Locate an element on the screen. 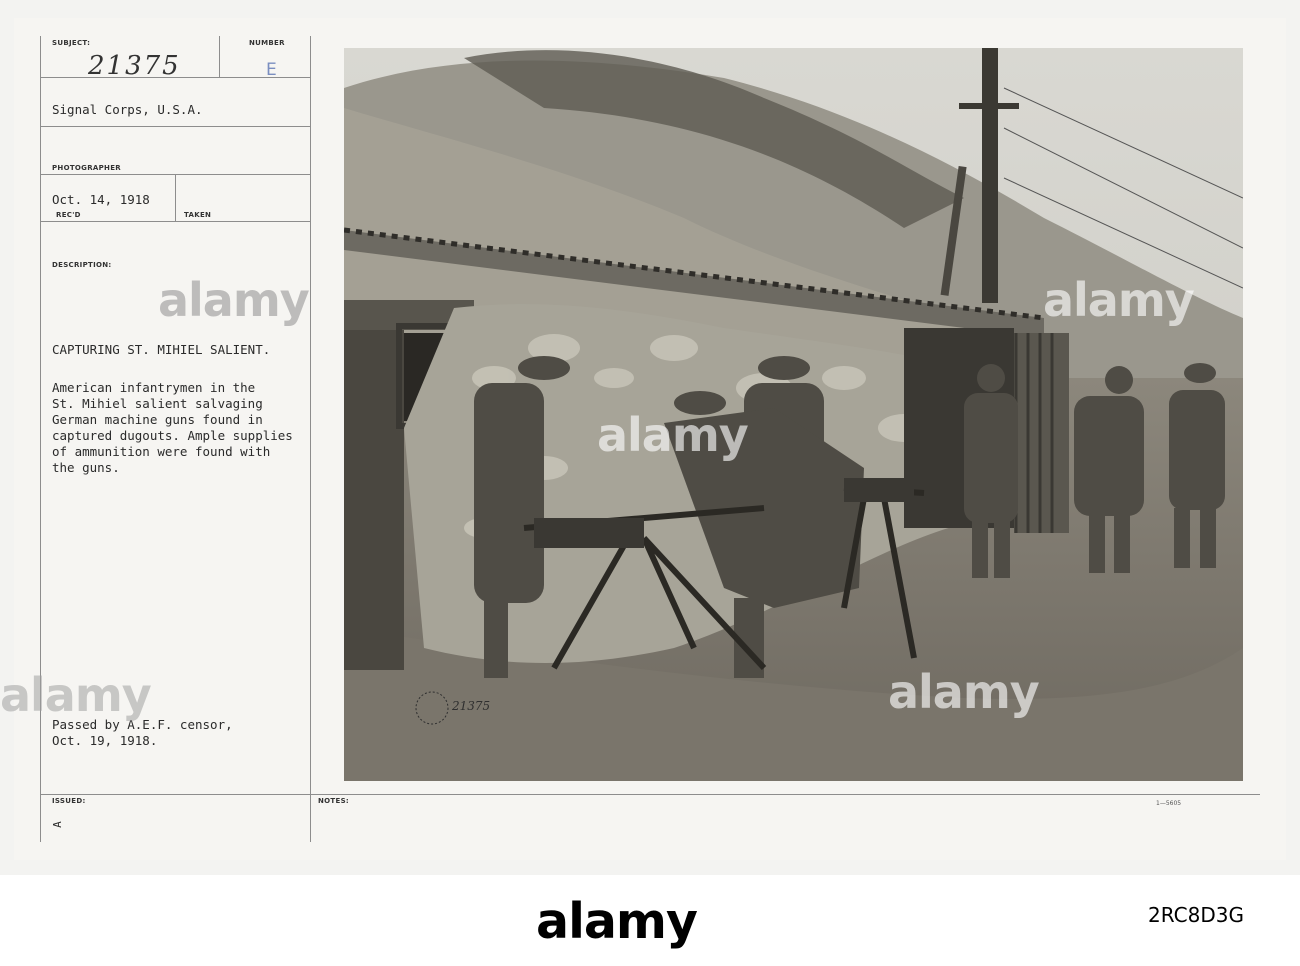 The width and height of the screenshot is (1300, 966). issued-mark: A is located at coordinates (57, 824).